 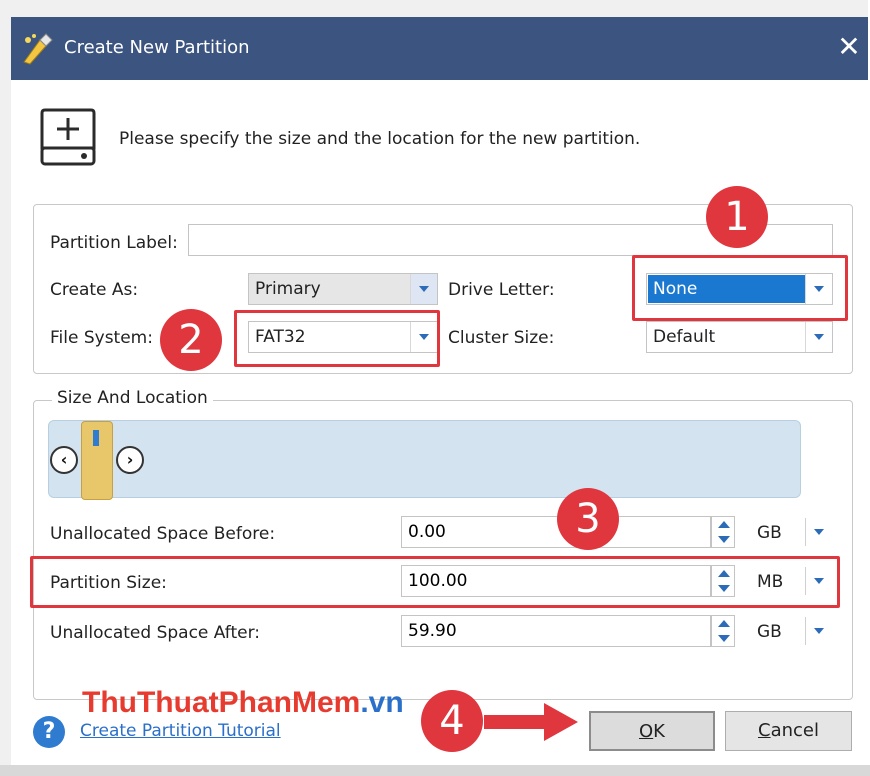 I want to click on unallocated-after-unit: GB, so click(x=769, y=632).